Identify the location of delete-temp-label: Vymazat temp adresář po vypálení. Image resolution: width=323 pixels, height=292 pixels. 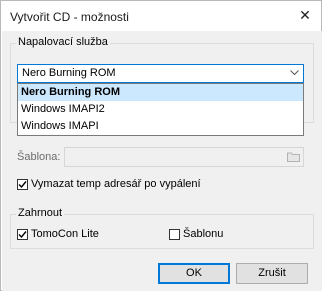
(116, 184).